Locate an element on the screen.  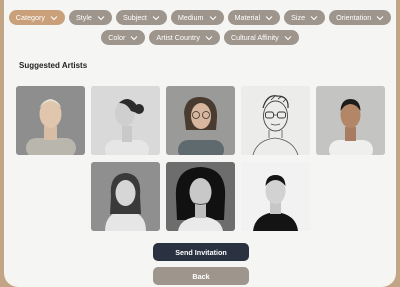
filter-size: Size is located at coordinates (305, 17).